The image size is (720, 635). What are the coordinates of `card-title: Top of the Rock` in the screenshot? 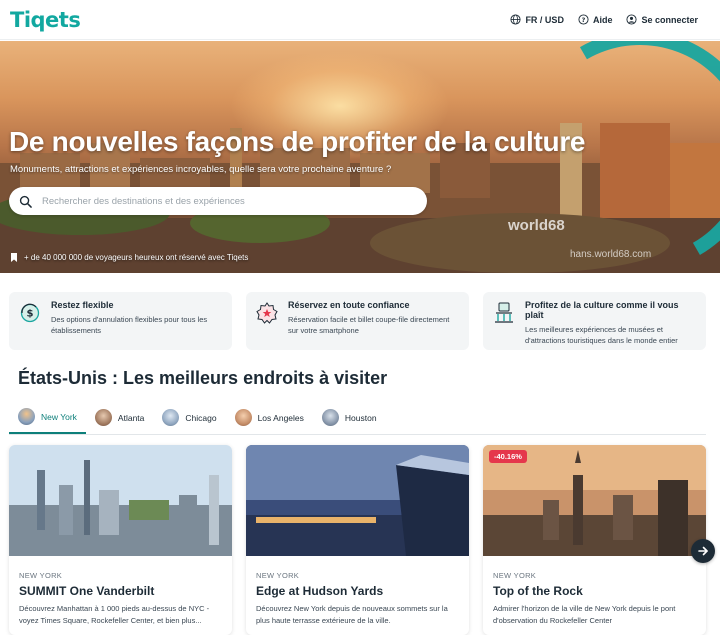 It's located at (538, 591).